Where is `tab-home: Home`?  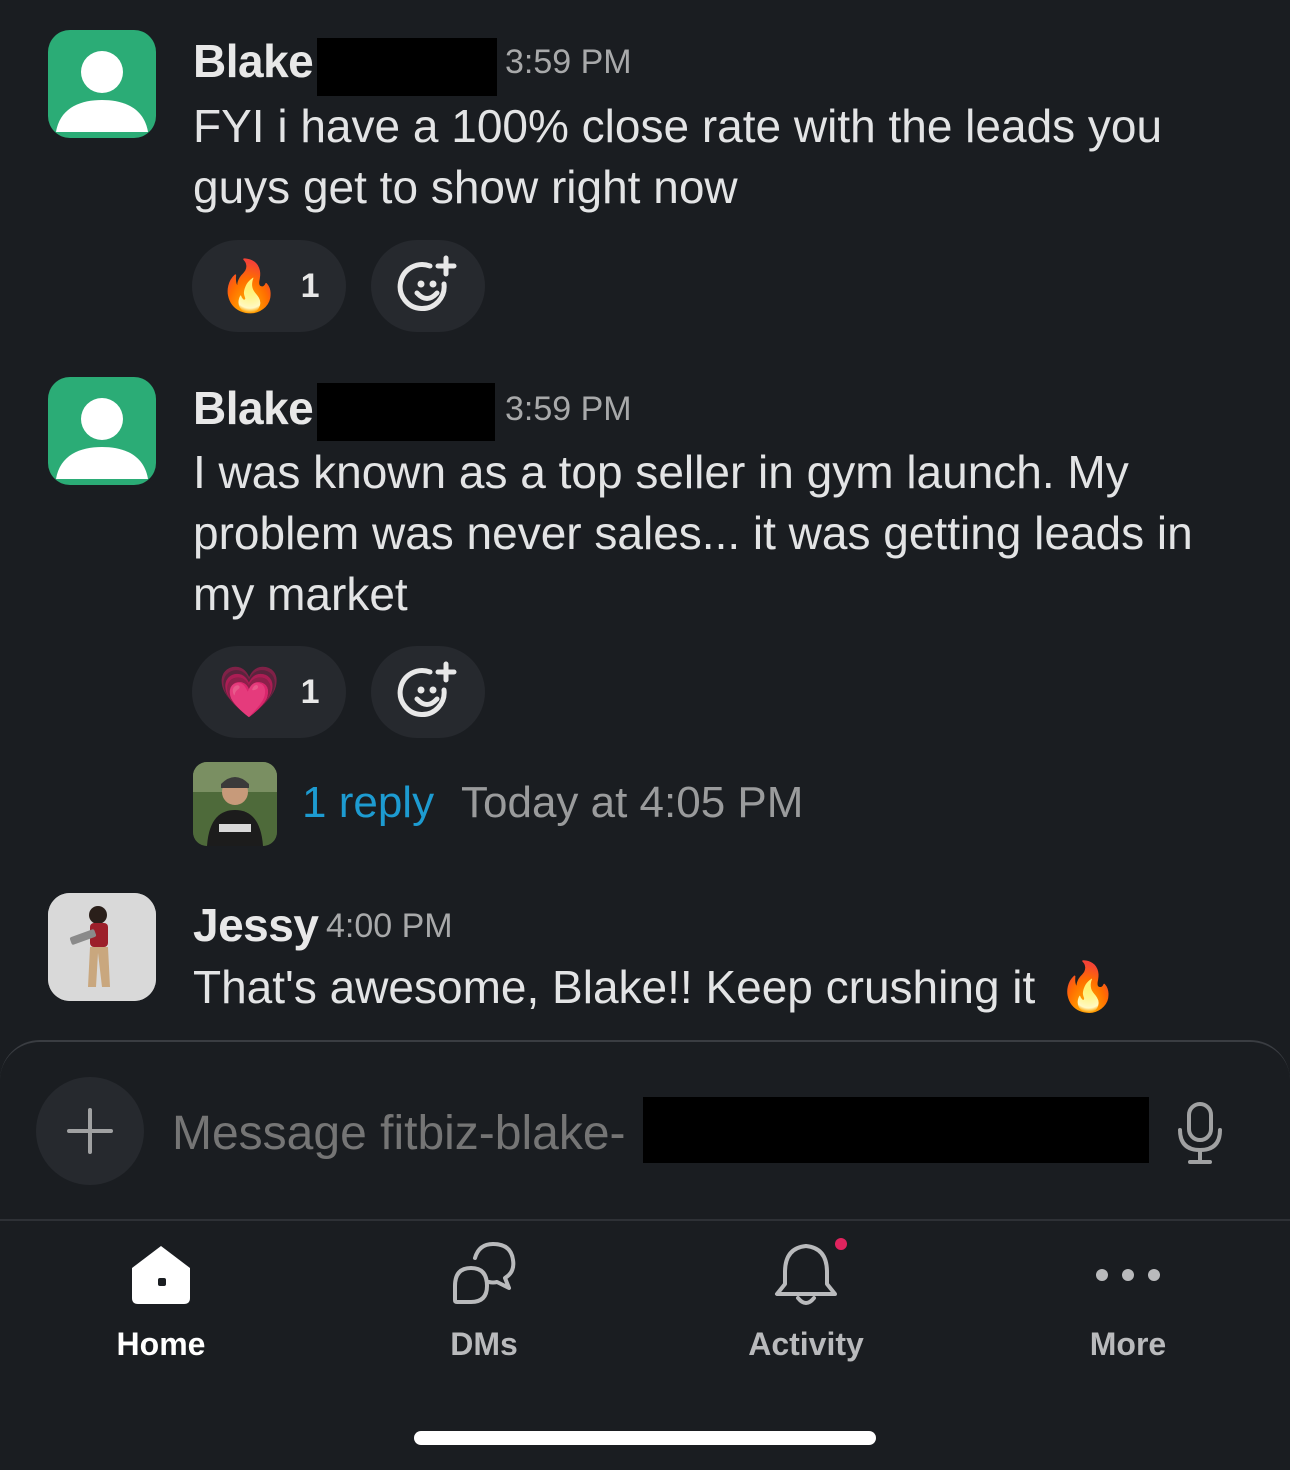 tab-home: Home is located at coordinates (161, 1300).